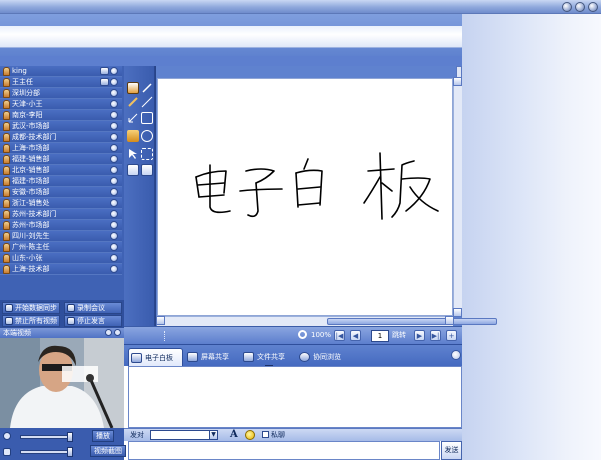 The width and height of the screenshot is (601, 460). I want to click on private-chat-checkbox, so click(265, 434).